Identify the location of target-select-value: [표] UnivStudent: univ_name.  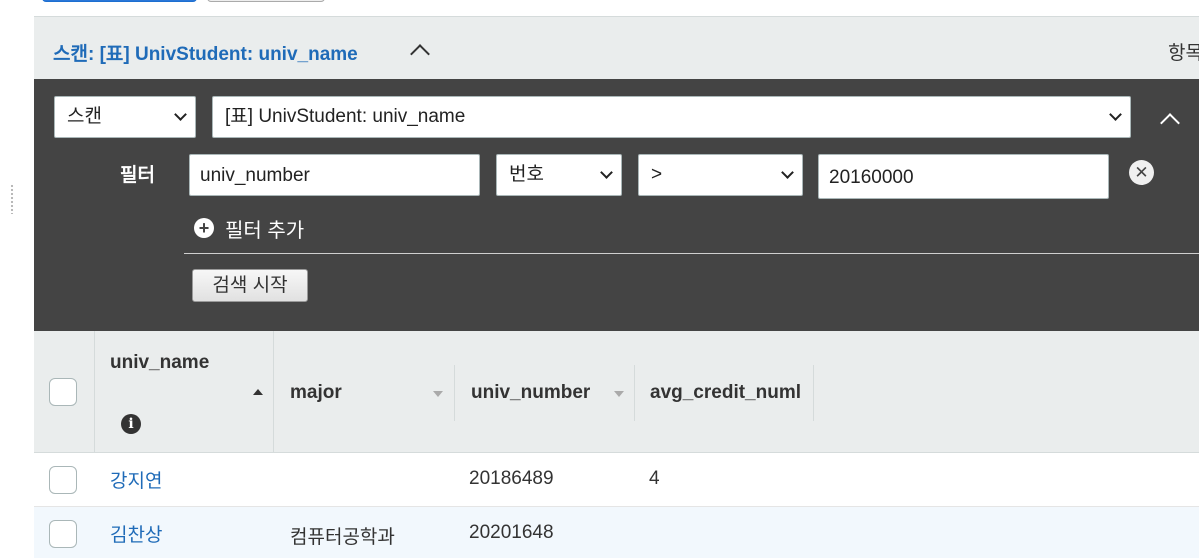
(345, 116).